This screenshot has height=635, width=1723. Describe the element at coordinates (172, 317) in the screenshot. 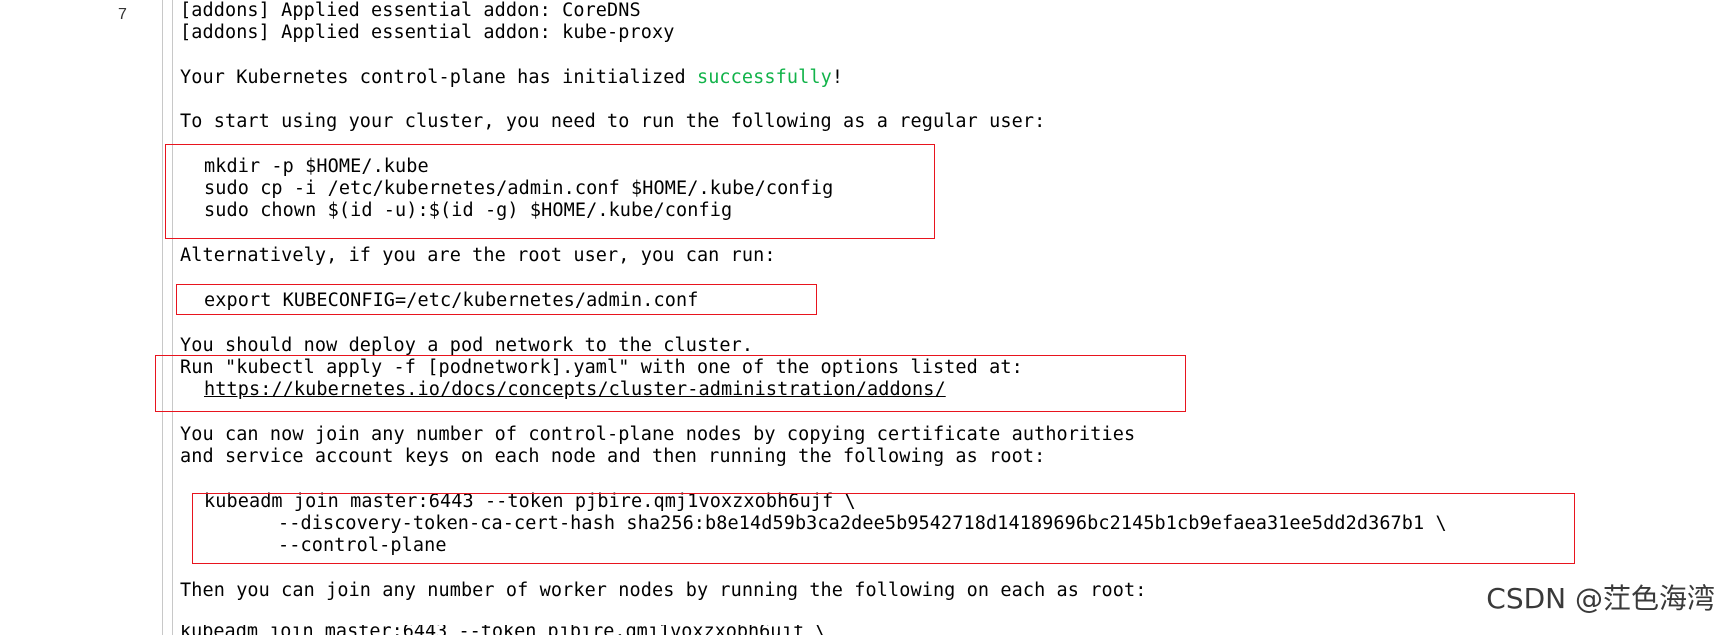

I see `code-block-border` at that location.